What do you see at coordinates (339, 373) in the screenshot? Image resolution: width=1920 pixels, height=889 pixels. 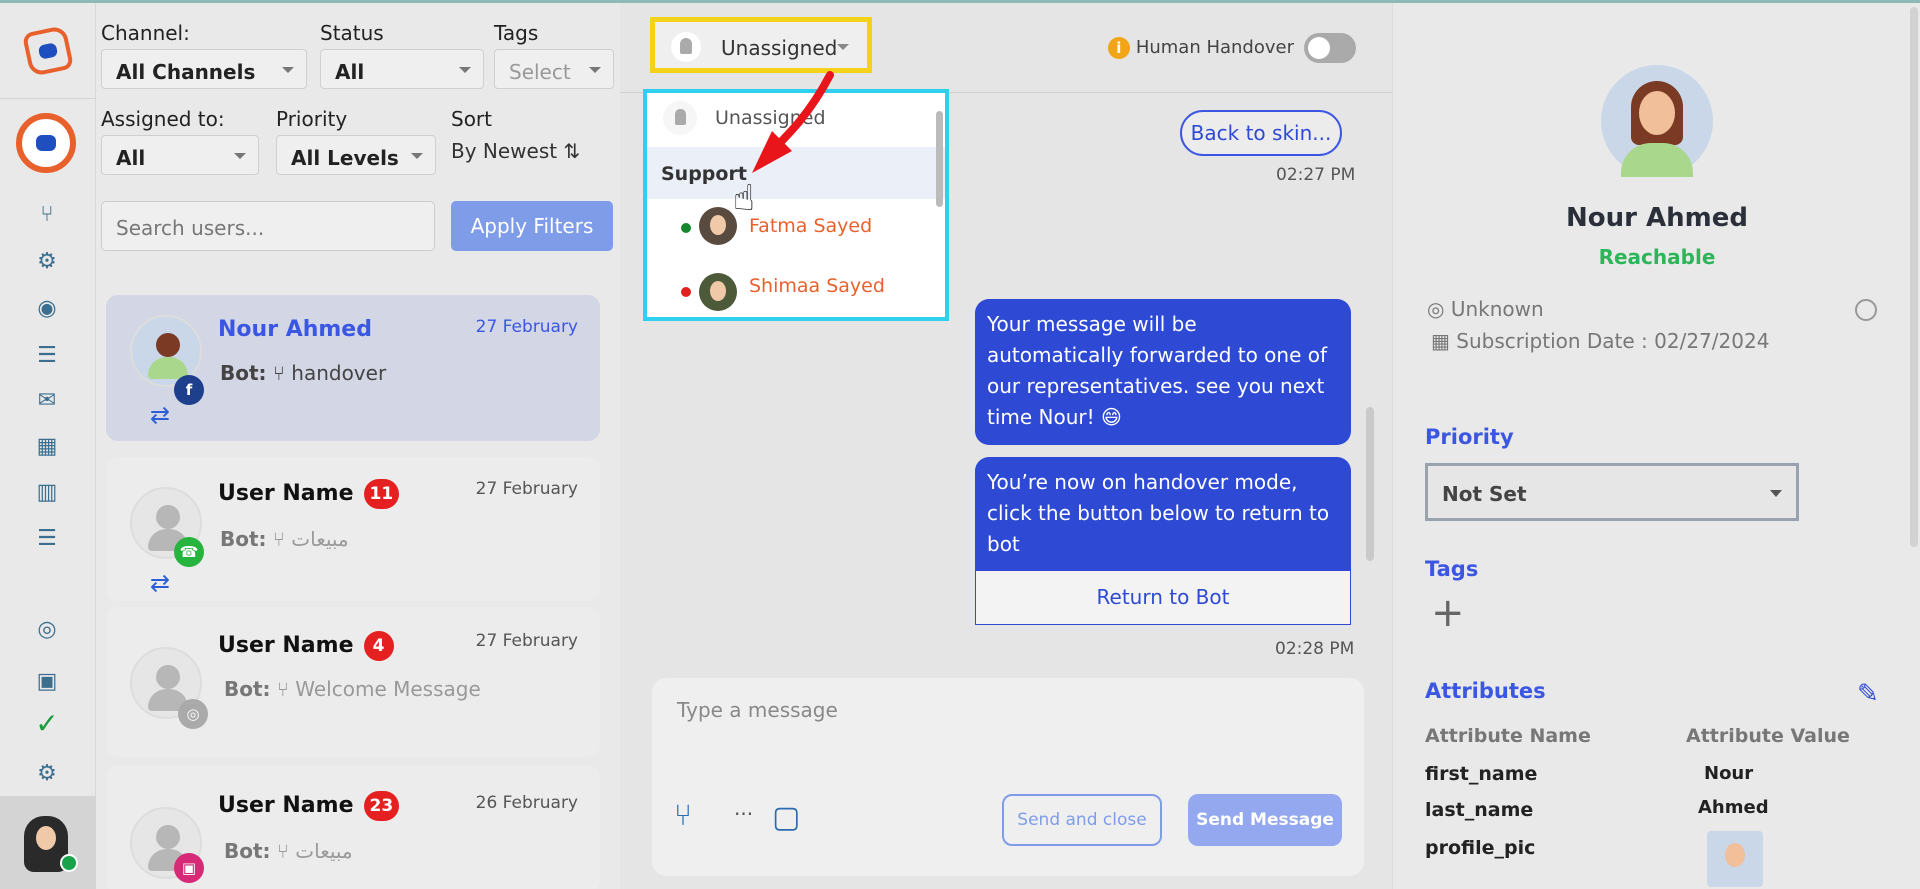 I see `last-message: handover` at bounding box center [339, 373].